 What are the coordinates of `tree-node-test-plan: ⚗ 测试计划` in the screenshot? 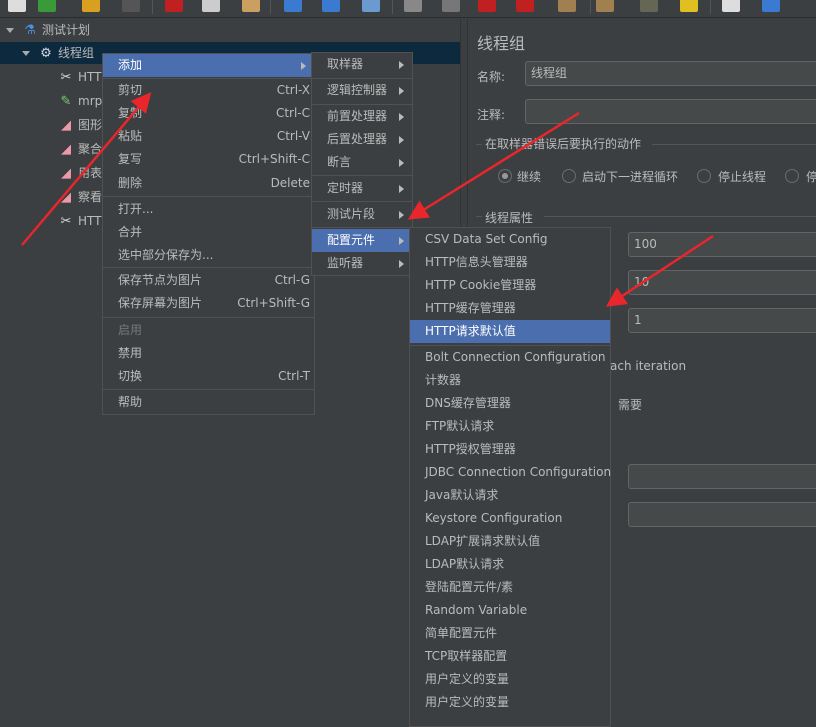 It's located at (48, 30).